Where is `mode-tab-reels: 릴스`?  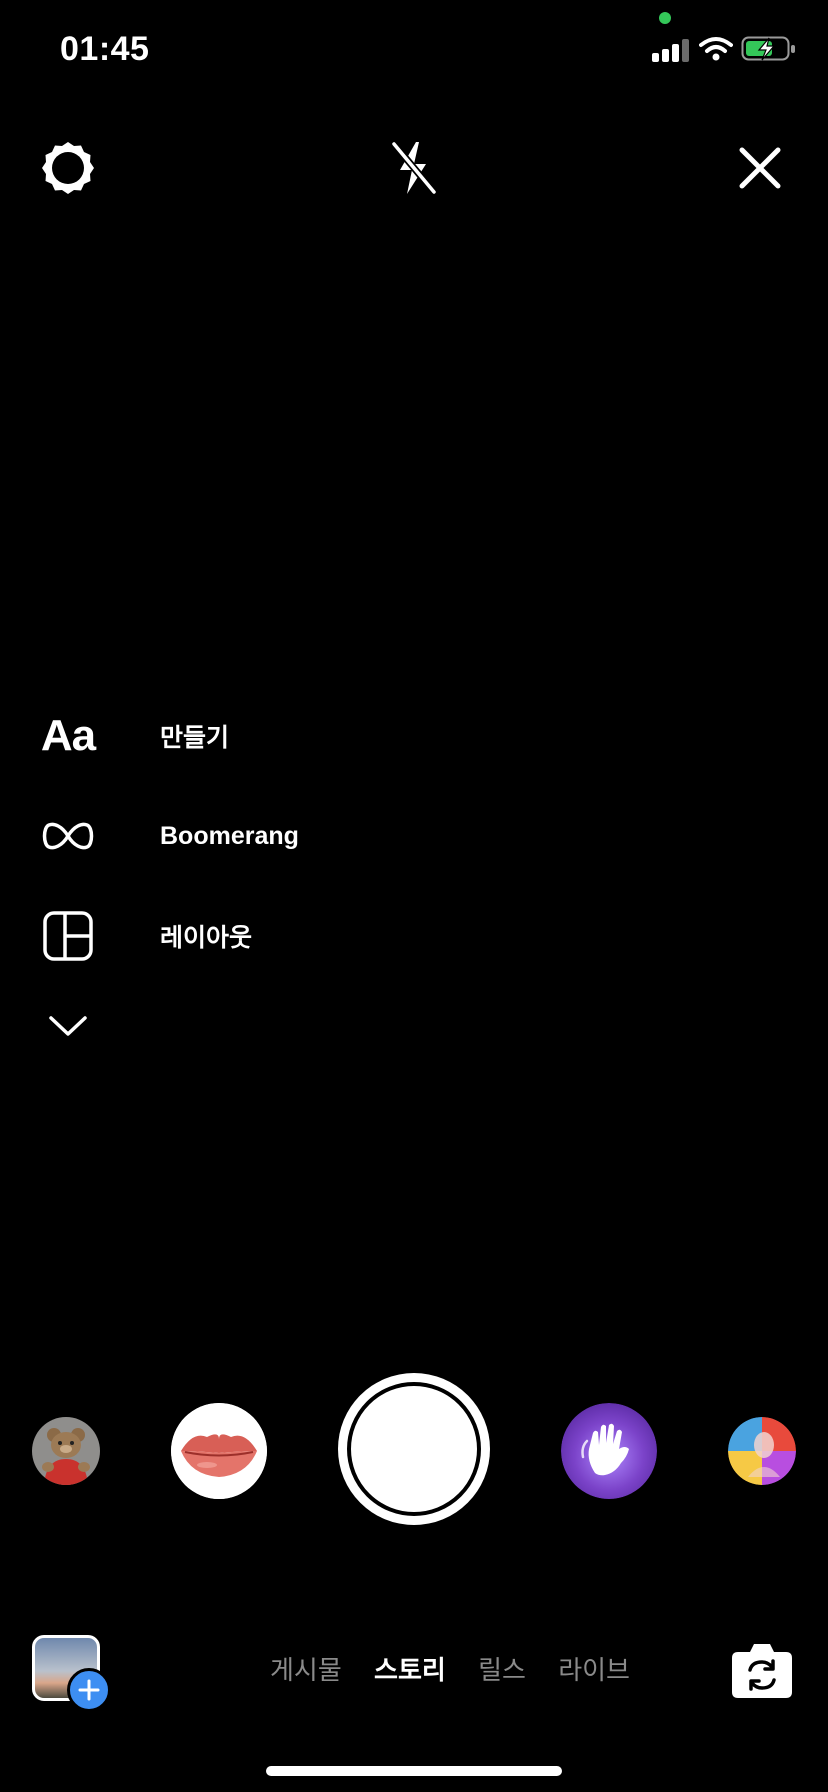 mode-tab-reels: 릴스 is located at coordinates (502, 1668).